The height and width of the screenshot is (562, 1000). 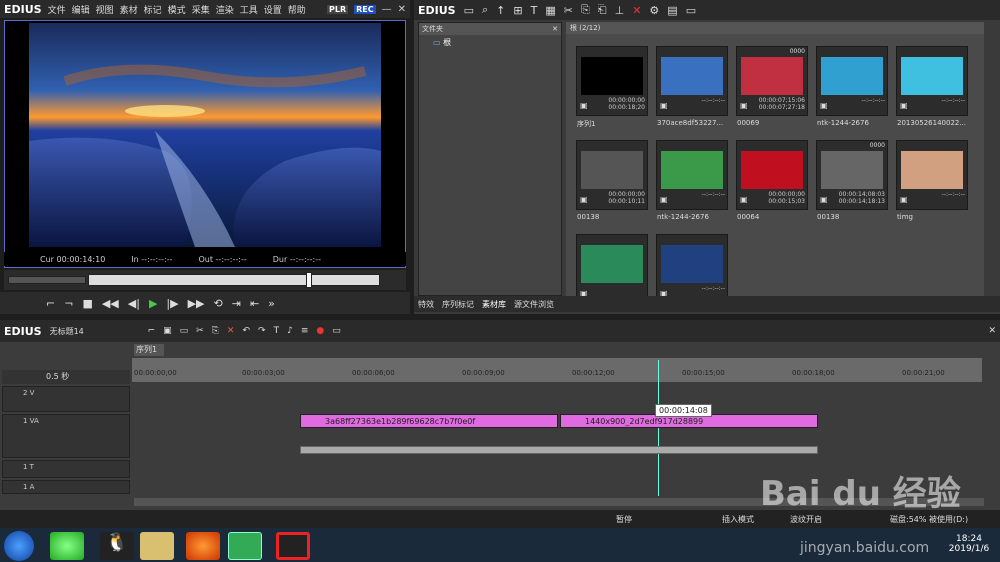 What do you see at coordinates (620, 10) in the screenshot?
I see `add-to-timeline-icon: ⊥` at bounding box center [620, 10].